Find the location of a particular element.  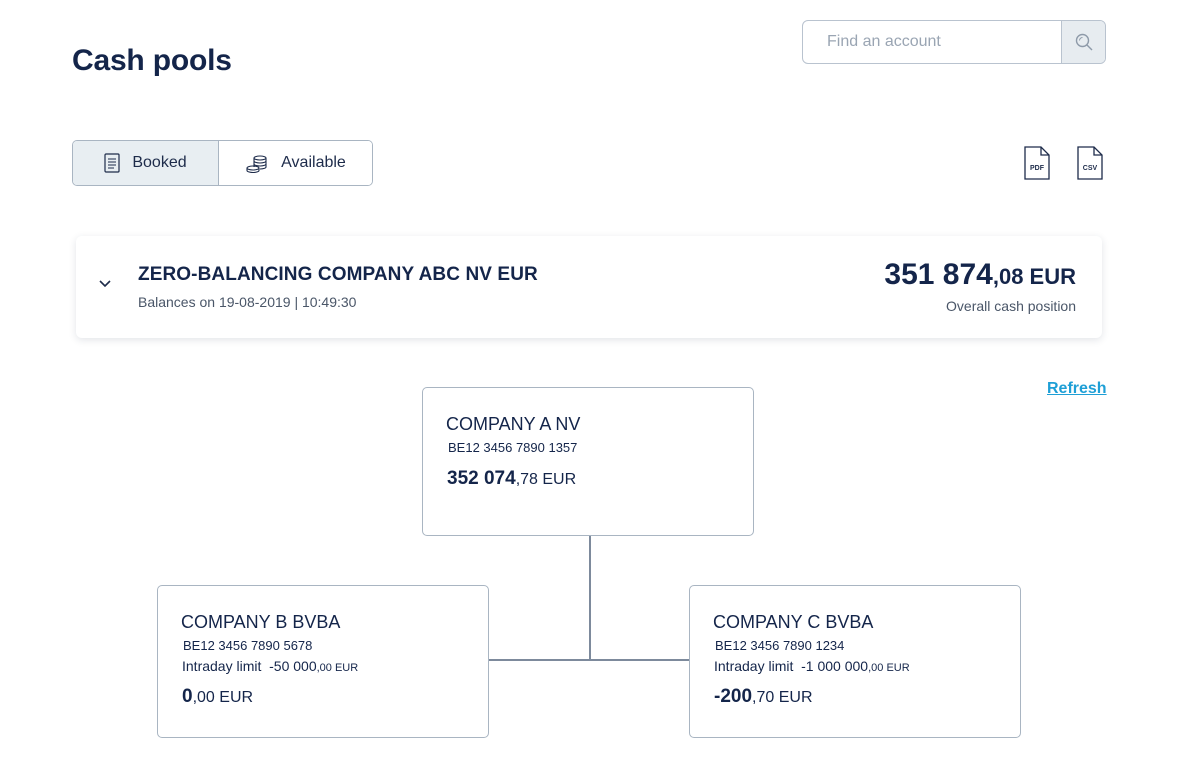

account-name: COMPANY A NV is located at coordinates (513, 424).